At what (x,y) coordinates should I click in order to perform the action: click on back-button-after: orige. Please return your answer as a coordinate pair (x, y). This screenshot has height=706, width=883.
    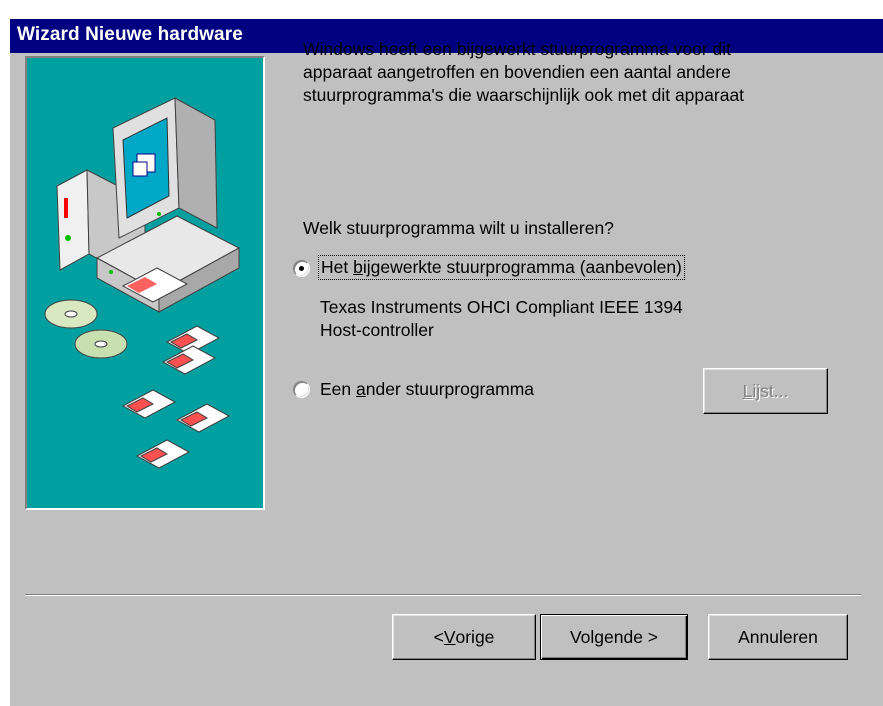
    Looking at the image, I should click on (475, 636).